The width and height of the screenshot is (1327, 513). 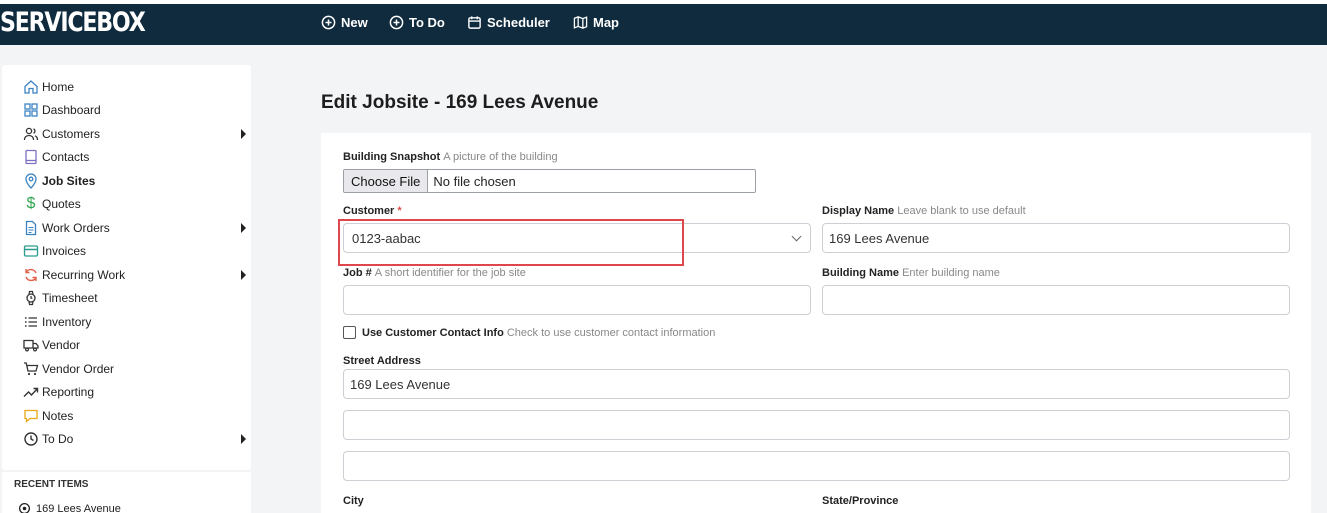 I want to click on sidebar-item-timesheet: Timesheet, so click(x=136, y=298).